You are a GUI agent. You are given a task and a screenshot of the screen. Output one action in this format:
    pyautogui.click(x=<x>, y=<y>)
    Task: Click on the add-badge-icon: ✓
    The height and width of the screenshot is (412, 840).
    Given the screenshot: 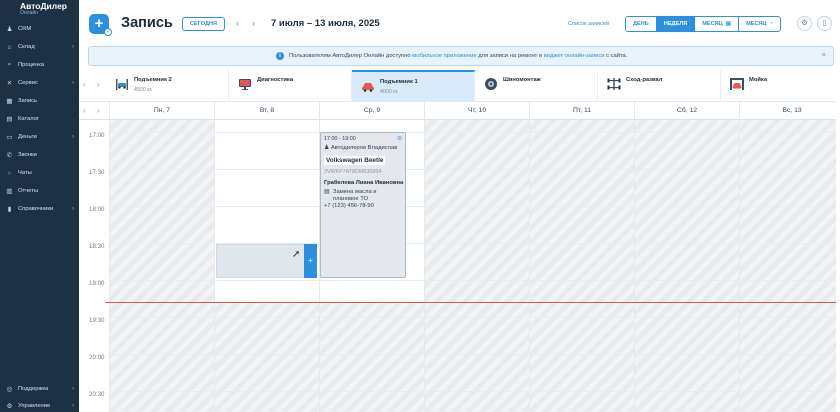 What is the action you would take?
    pyautogui.click(x=108, y=32)
    